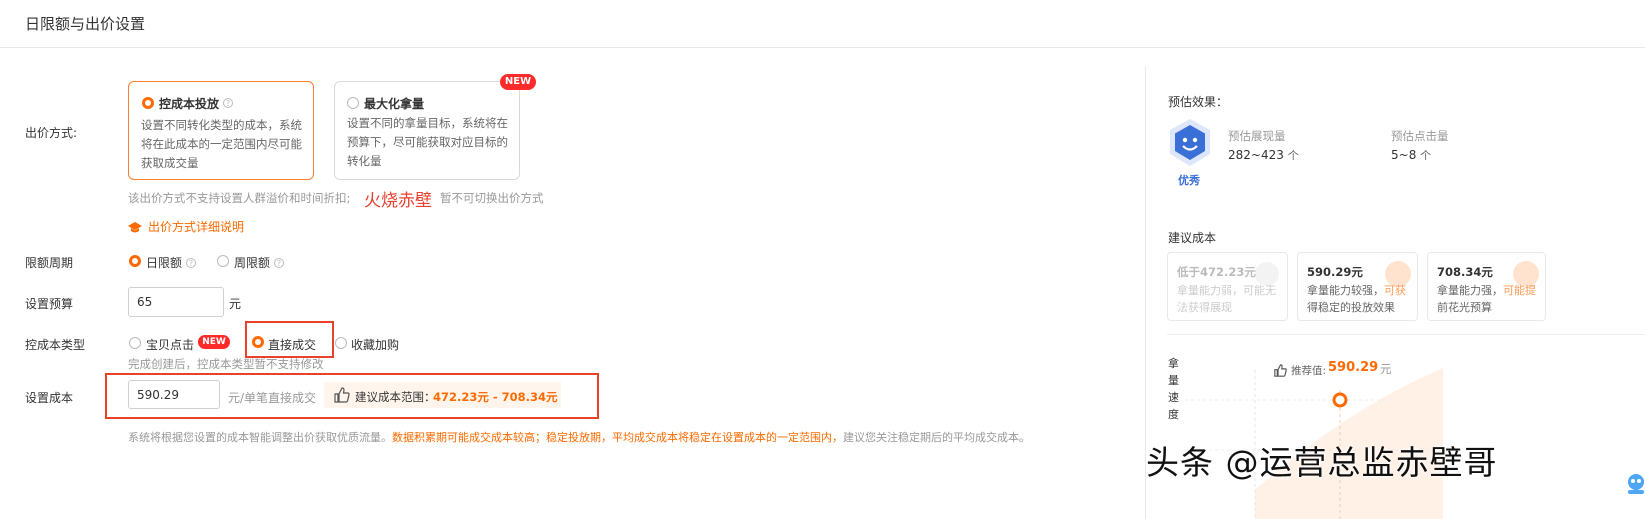 The width and height of the screenshot is (1645, 519). What do you see at coordinates (1345, 290) in the screenshot?
I see `recommend-desc-part: 拿量能力较强，` at bounding box center [1345, 290].